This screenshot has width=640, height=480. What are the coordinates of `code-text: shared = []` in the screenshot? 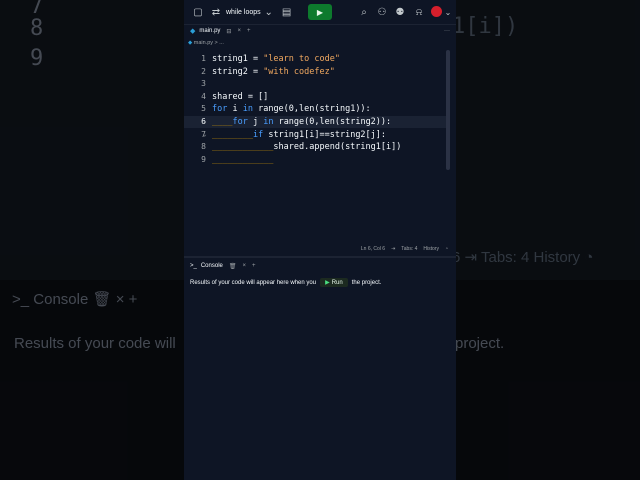 It's located at (240, 96).